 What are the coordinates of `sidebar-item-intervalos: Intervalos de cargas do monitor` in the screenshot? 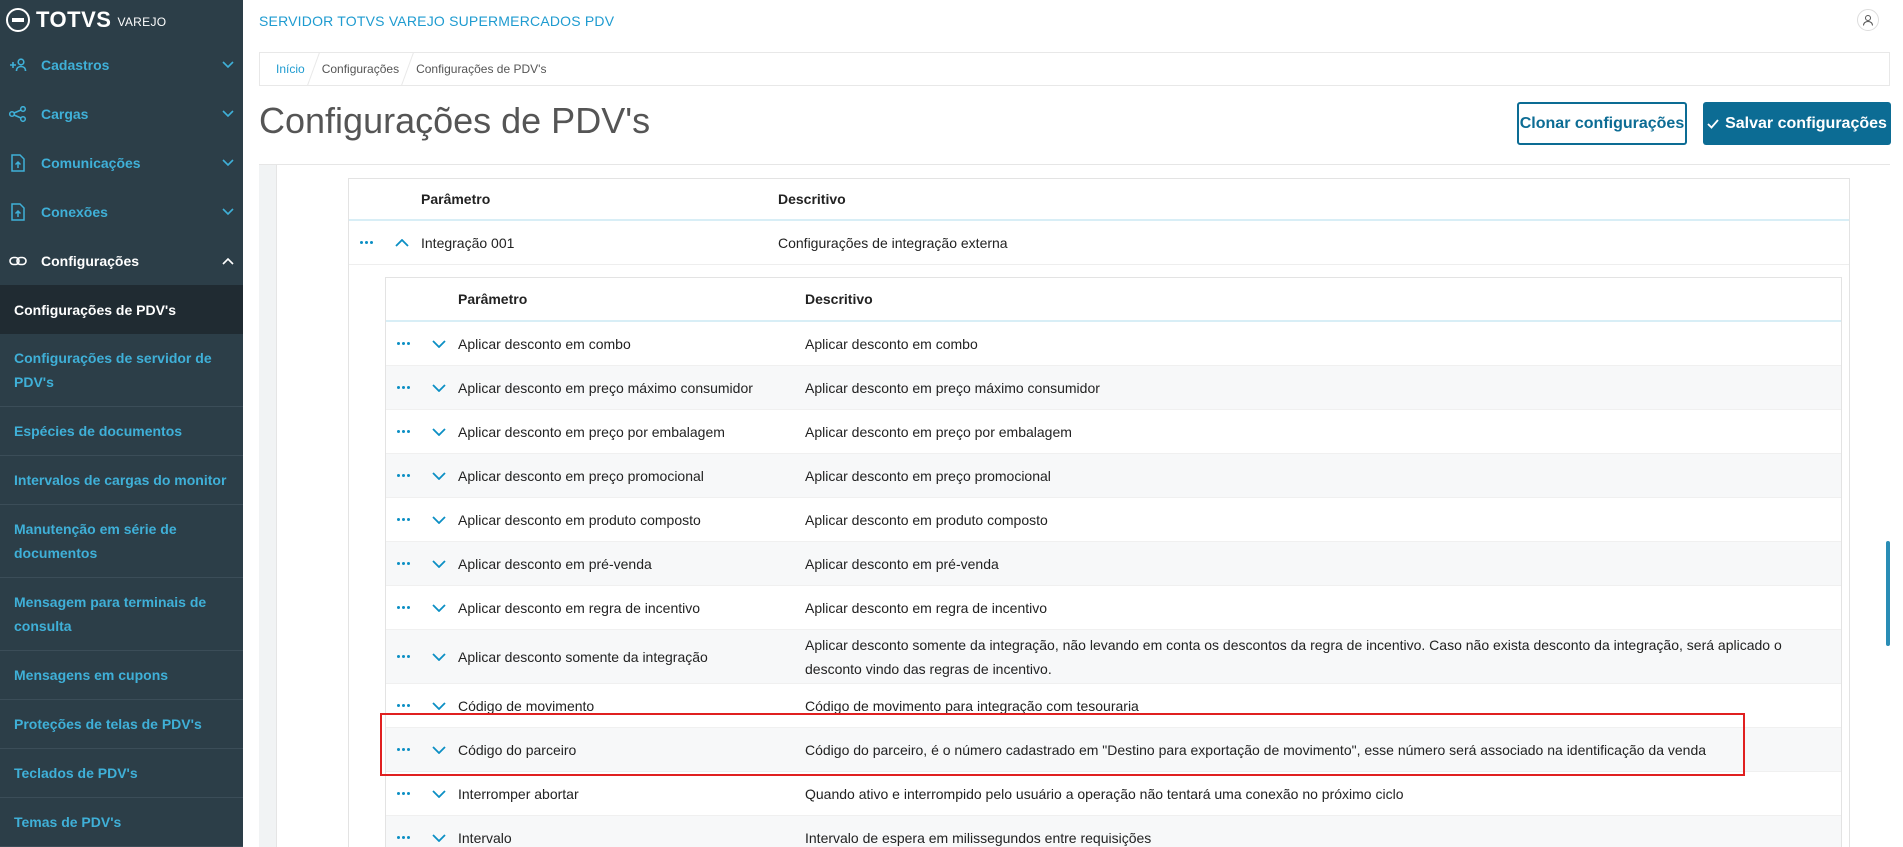 It's located at (121, 480).